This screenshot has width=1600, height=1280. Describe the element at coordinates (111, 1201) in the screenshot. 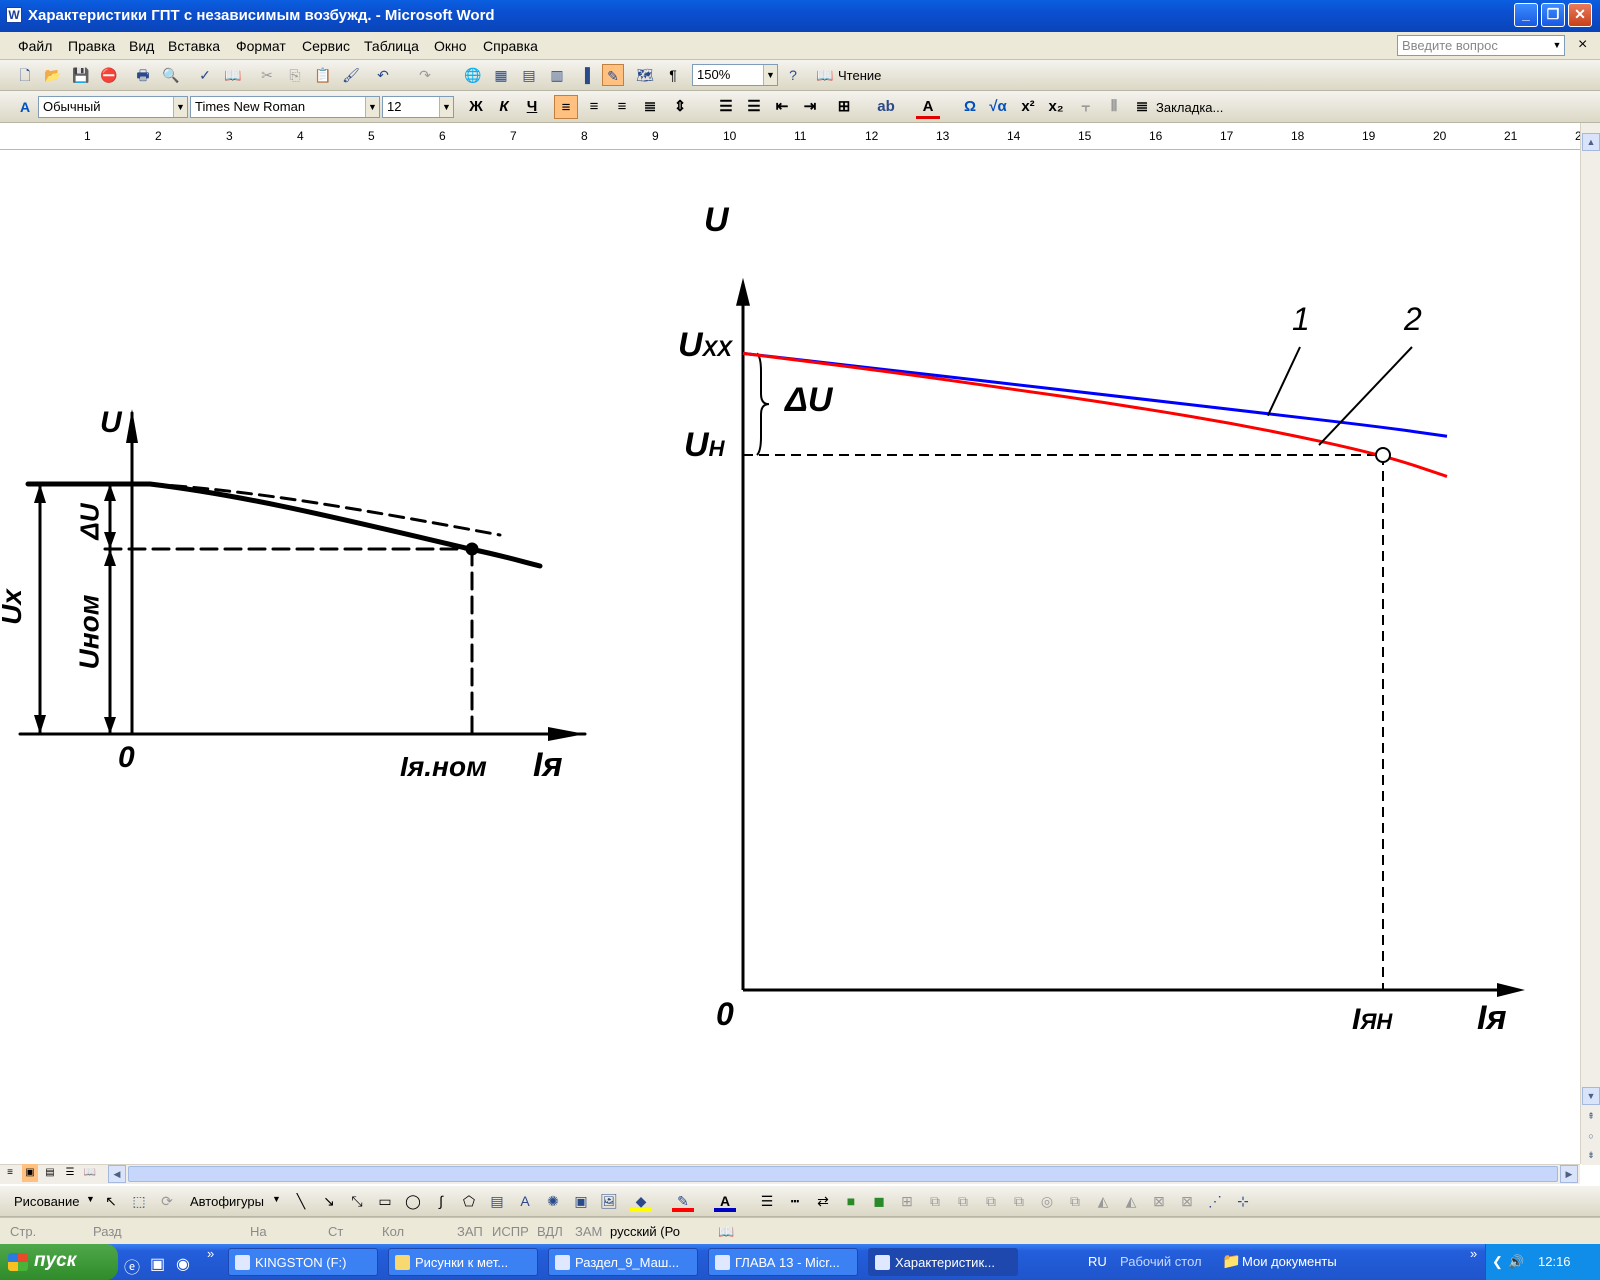

I see `select-objects-icon: ↖` at that location.